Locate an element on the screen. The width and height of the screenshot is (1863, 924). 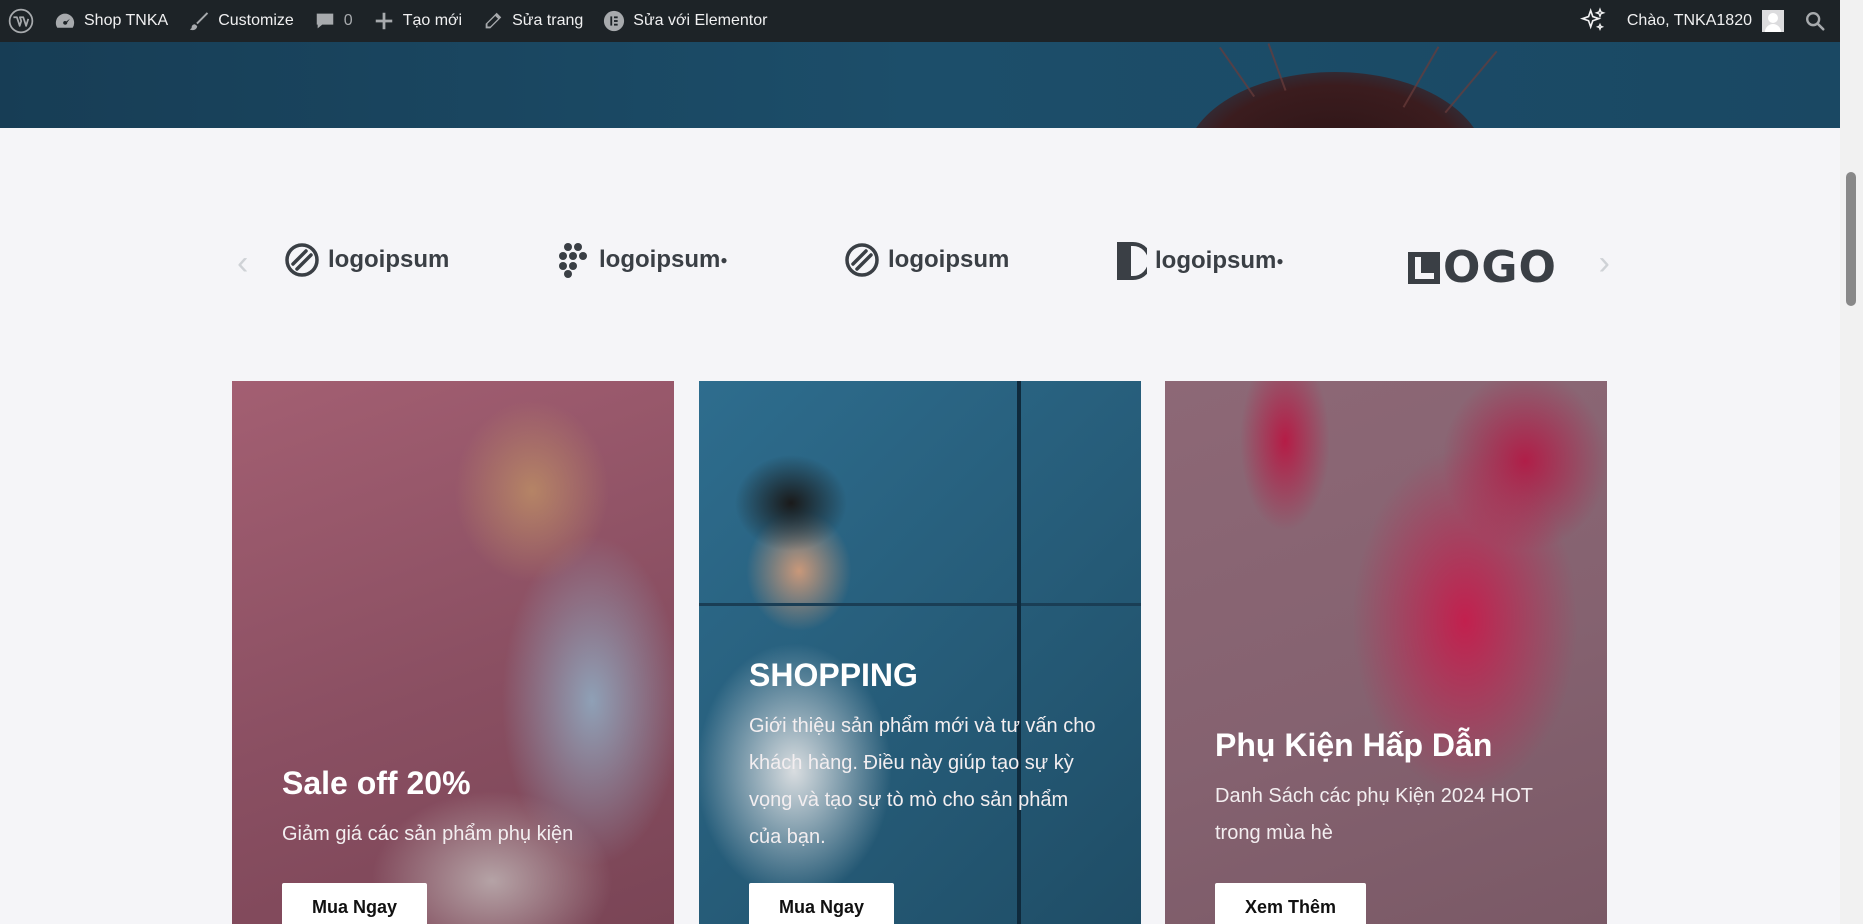
half-circle-icon is located at coordinates (1132, 261).